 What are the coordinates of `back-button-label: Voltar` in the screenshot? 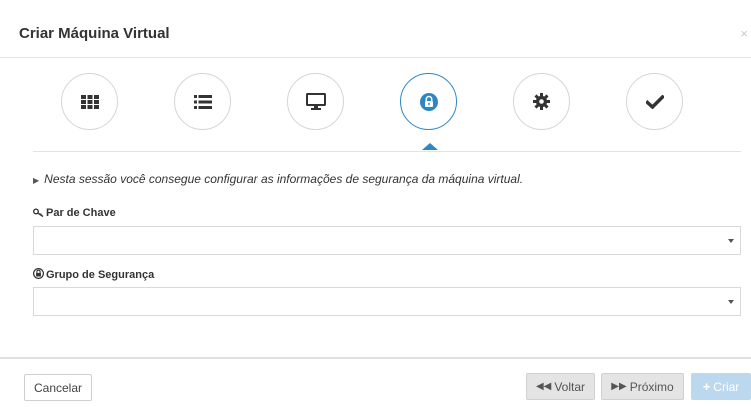 It's located at (570, 386).